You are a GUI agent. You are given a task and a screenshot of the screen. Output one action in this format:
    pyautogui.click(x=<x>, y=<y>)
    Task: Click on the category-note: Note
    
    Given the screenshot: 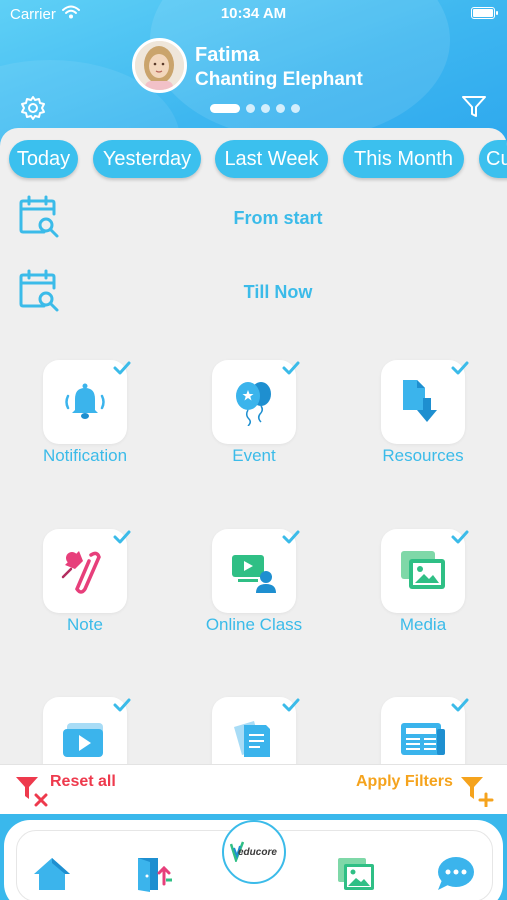 What is the action you would take?
    pyautogui.click(x=85, y=594)
    